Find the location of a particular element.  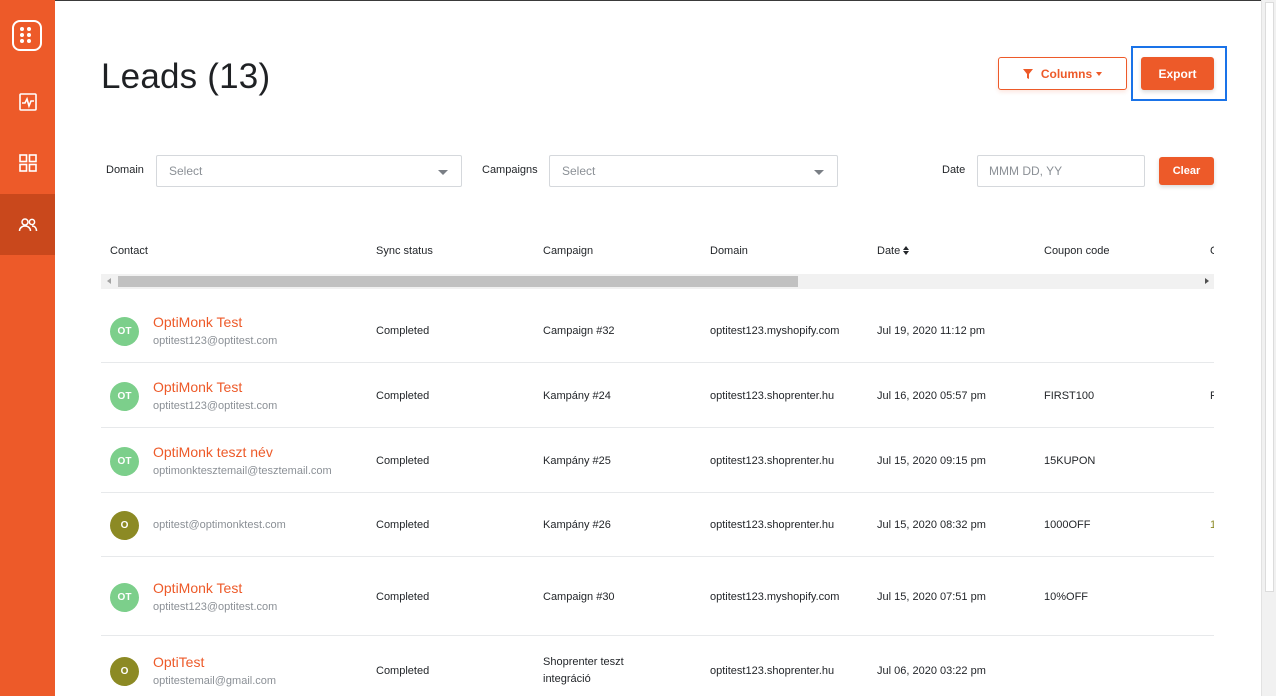

columns-button: Columns is located at coordinates (1062, 73).